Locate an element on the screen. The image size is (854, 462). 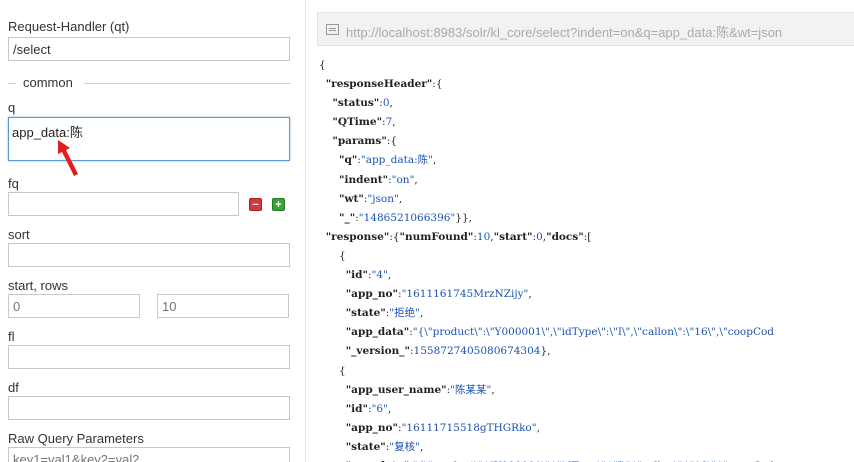
json-key: "numFound" is located at coordinates (436, 236).